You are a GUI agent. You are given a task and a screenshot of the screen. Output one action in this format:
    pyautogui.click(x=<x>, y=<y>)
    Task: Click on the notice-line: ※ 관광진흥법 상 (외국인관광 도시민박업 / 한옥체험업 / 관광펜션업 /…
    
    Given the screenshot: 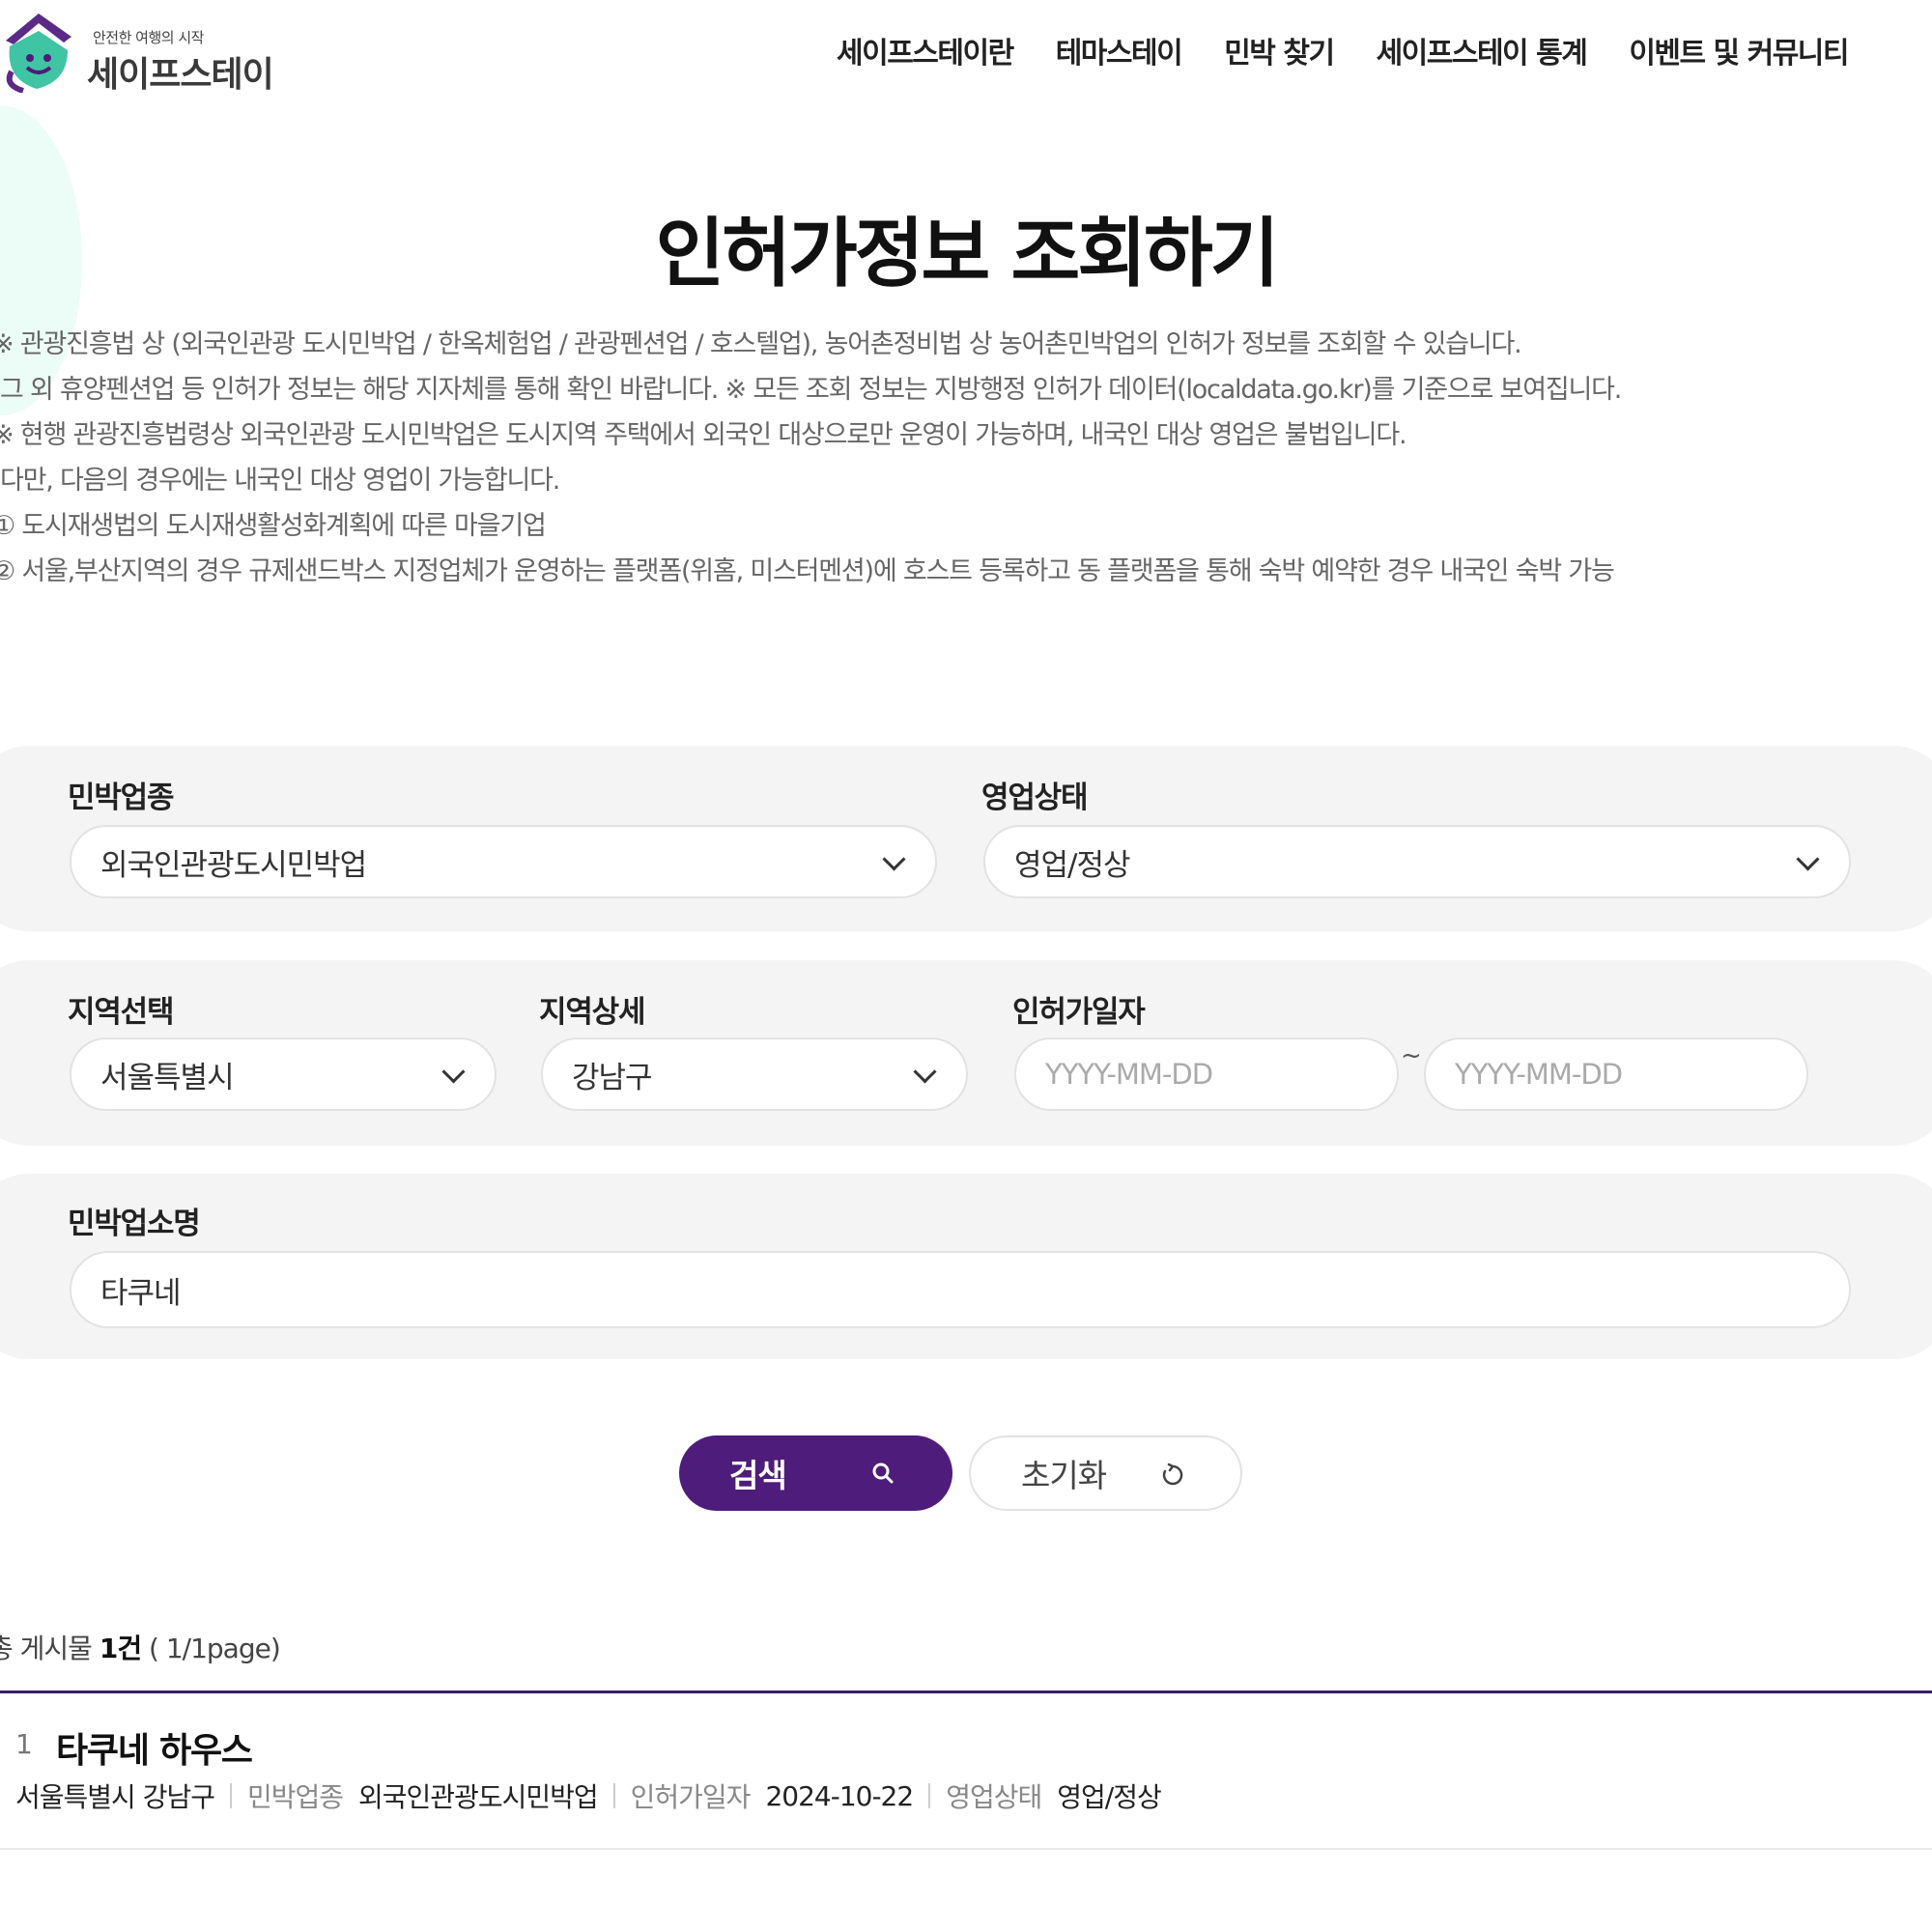 What is the action you would take?
    pyautogui.click(x=761, y=344)
    